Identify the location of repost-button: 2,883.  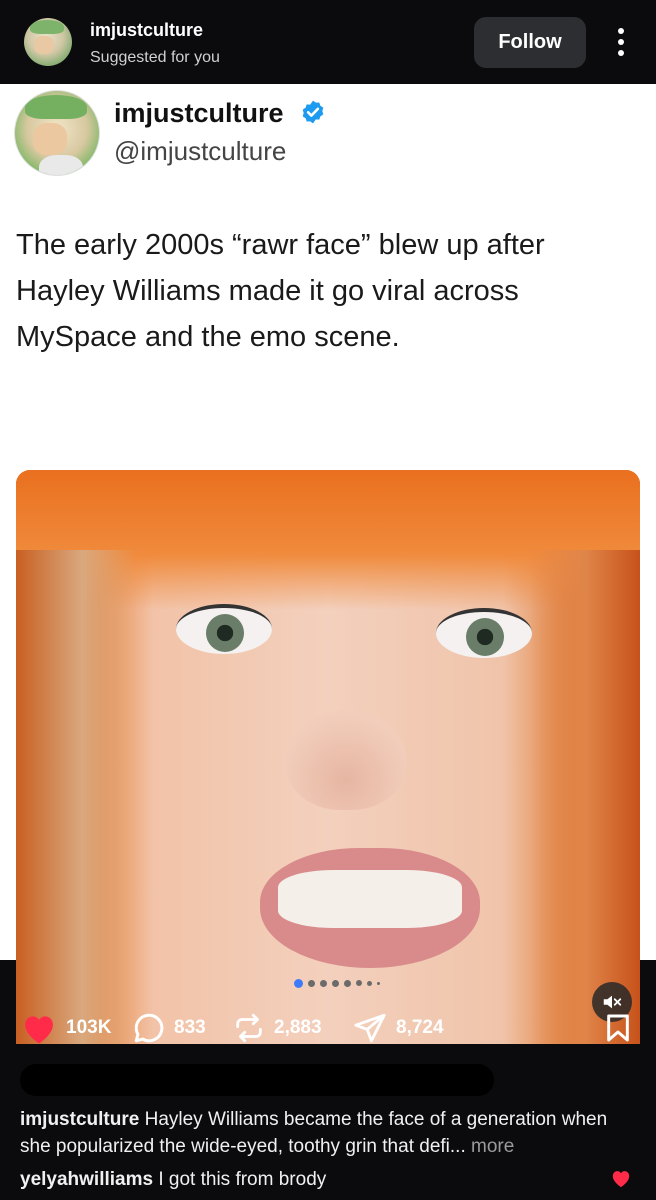
(277, 1028).